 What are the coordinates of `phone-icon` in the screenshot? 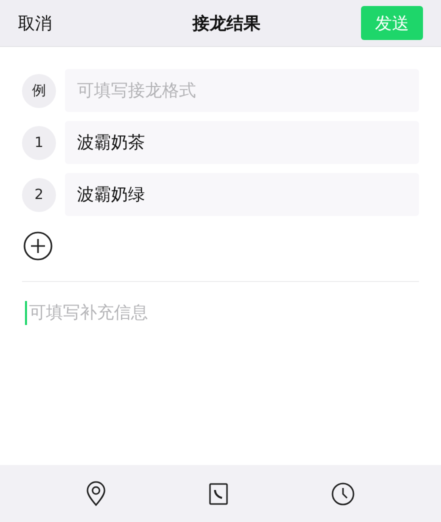 It's located at (218, 493).